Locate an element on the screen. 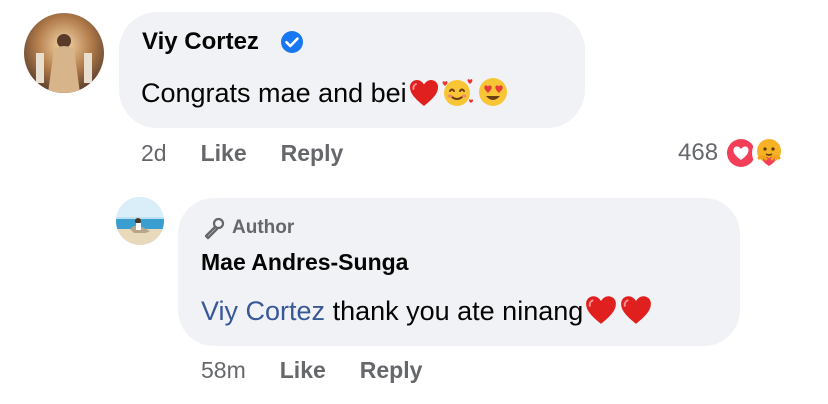 Image resolution: width=828 pixels, height=404 pixels. reply-author-avatar is located at coordinates (140, 221).